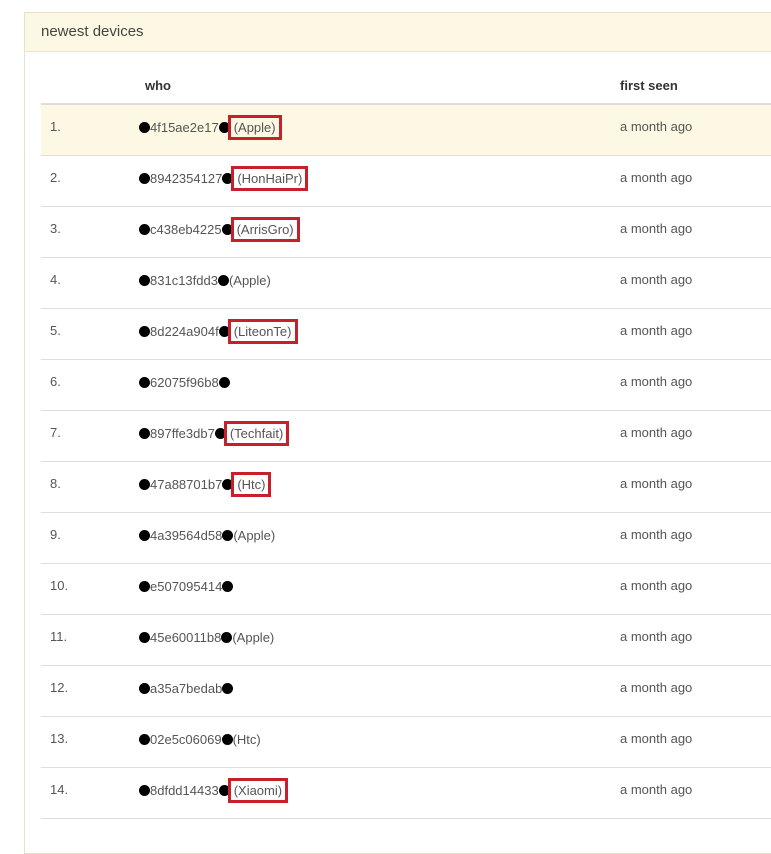 This screenshot has height=854, width=771. I want to click on table-row: 3. c438eb4225 (ArrisGro) a month ago, so click(406, 232).